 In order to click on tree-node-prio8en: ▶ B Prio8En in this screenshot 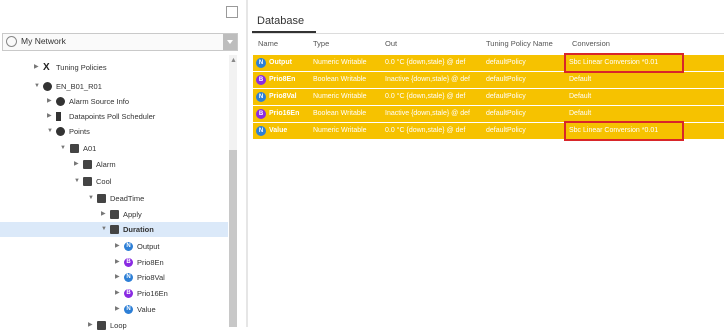, I will do `click(114, 262)`.